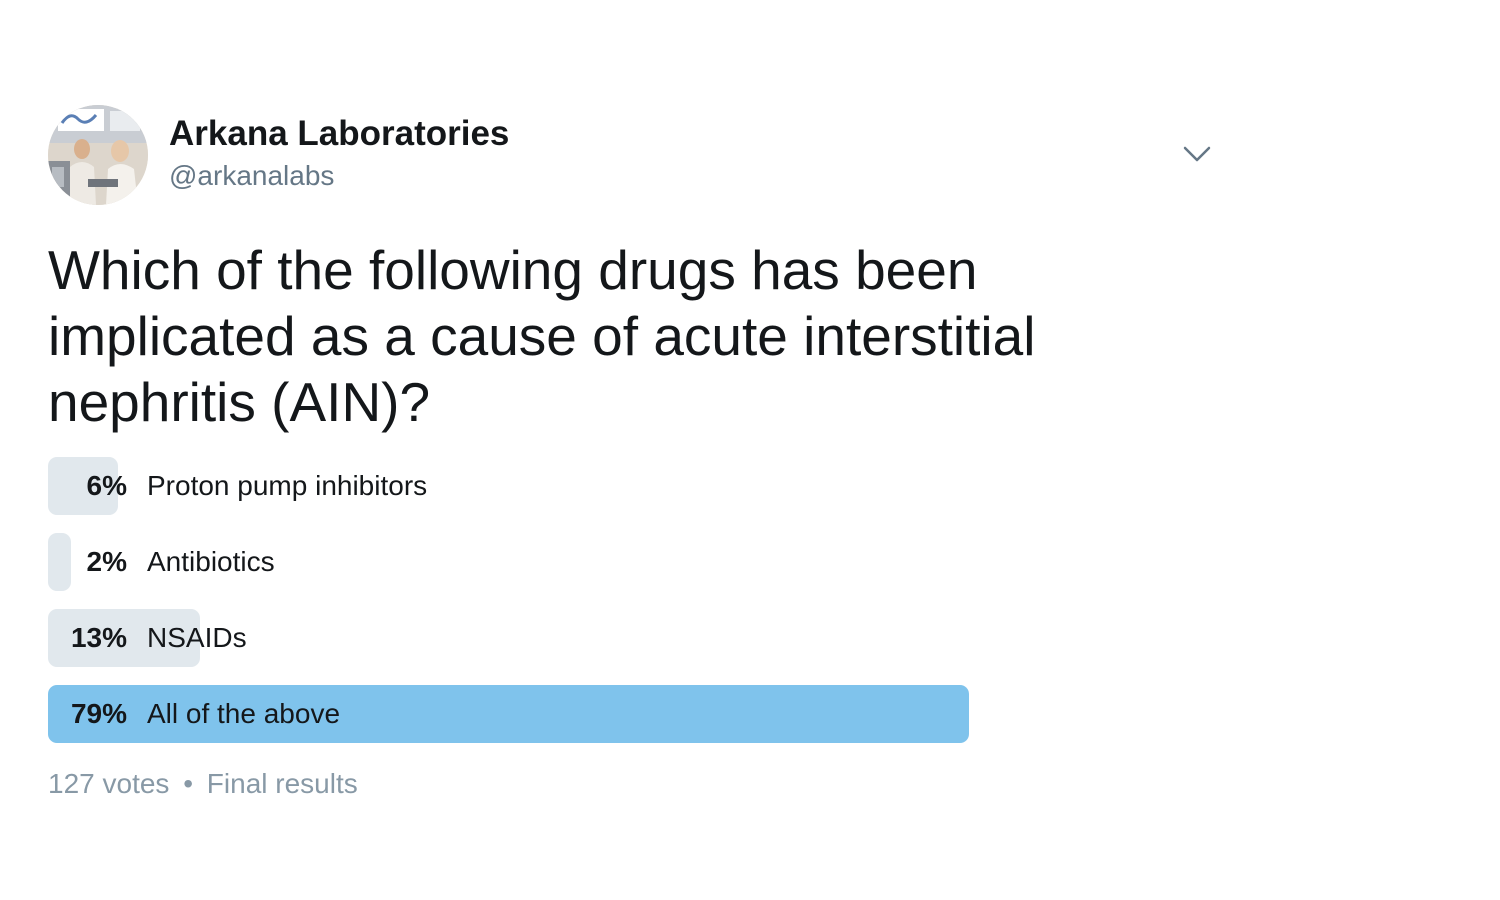  I want to click on poll-option-label: NSAIDs, so click(197, 637).